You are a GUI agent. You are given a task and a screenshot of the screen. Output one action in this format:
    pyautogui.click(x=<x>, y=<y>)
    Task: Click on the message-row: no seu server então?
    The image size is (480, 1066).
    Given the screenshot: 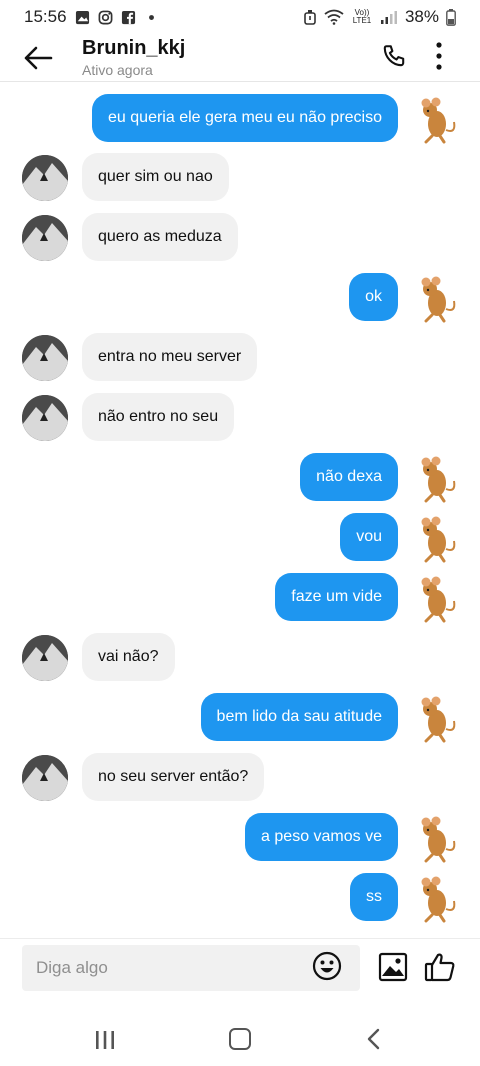 What is the action you would take?
    pyautogui.click(x=240, y=777)
    